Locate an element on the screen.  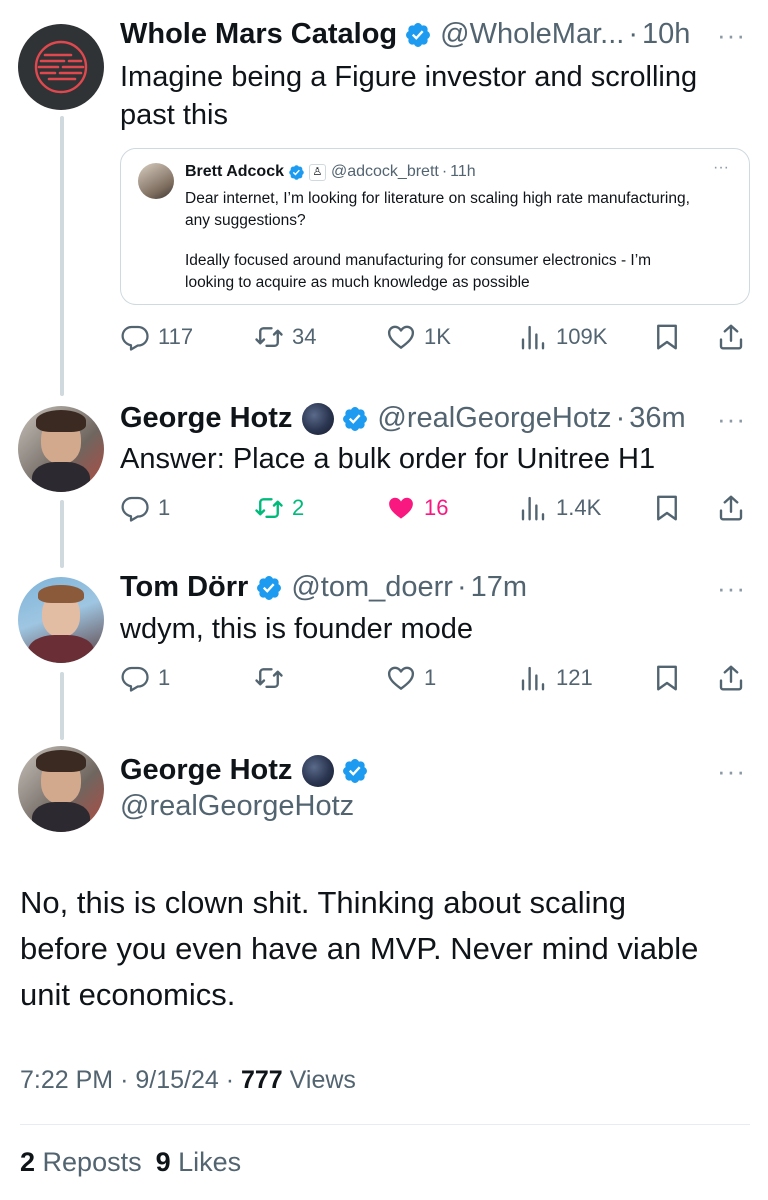
display-name: Whole Mars Catalog is located at coordinates (258, 34).